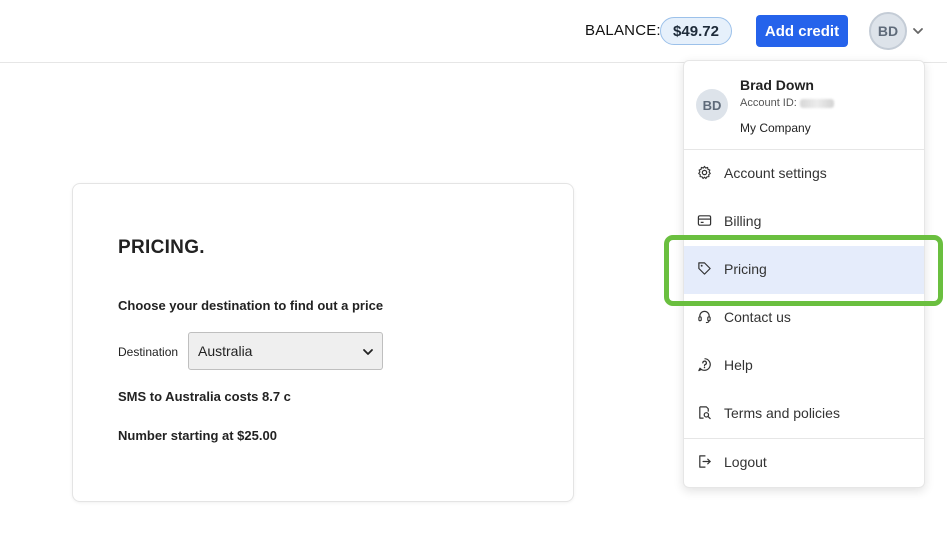 The width and height of the screenshot is (947, 541). Describe the element at coordinates (782, 413) in the screenshot. I see `menu-item-label: Terms and policies` at that location.